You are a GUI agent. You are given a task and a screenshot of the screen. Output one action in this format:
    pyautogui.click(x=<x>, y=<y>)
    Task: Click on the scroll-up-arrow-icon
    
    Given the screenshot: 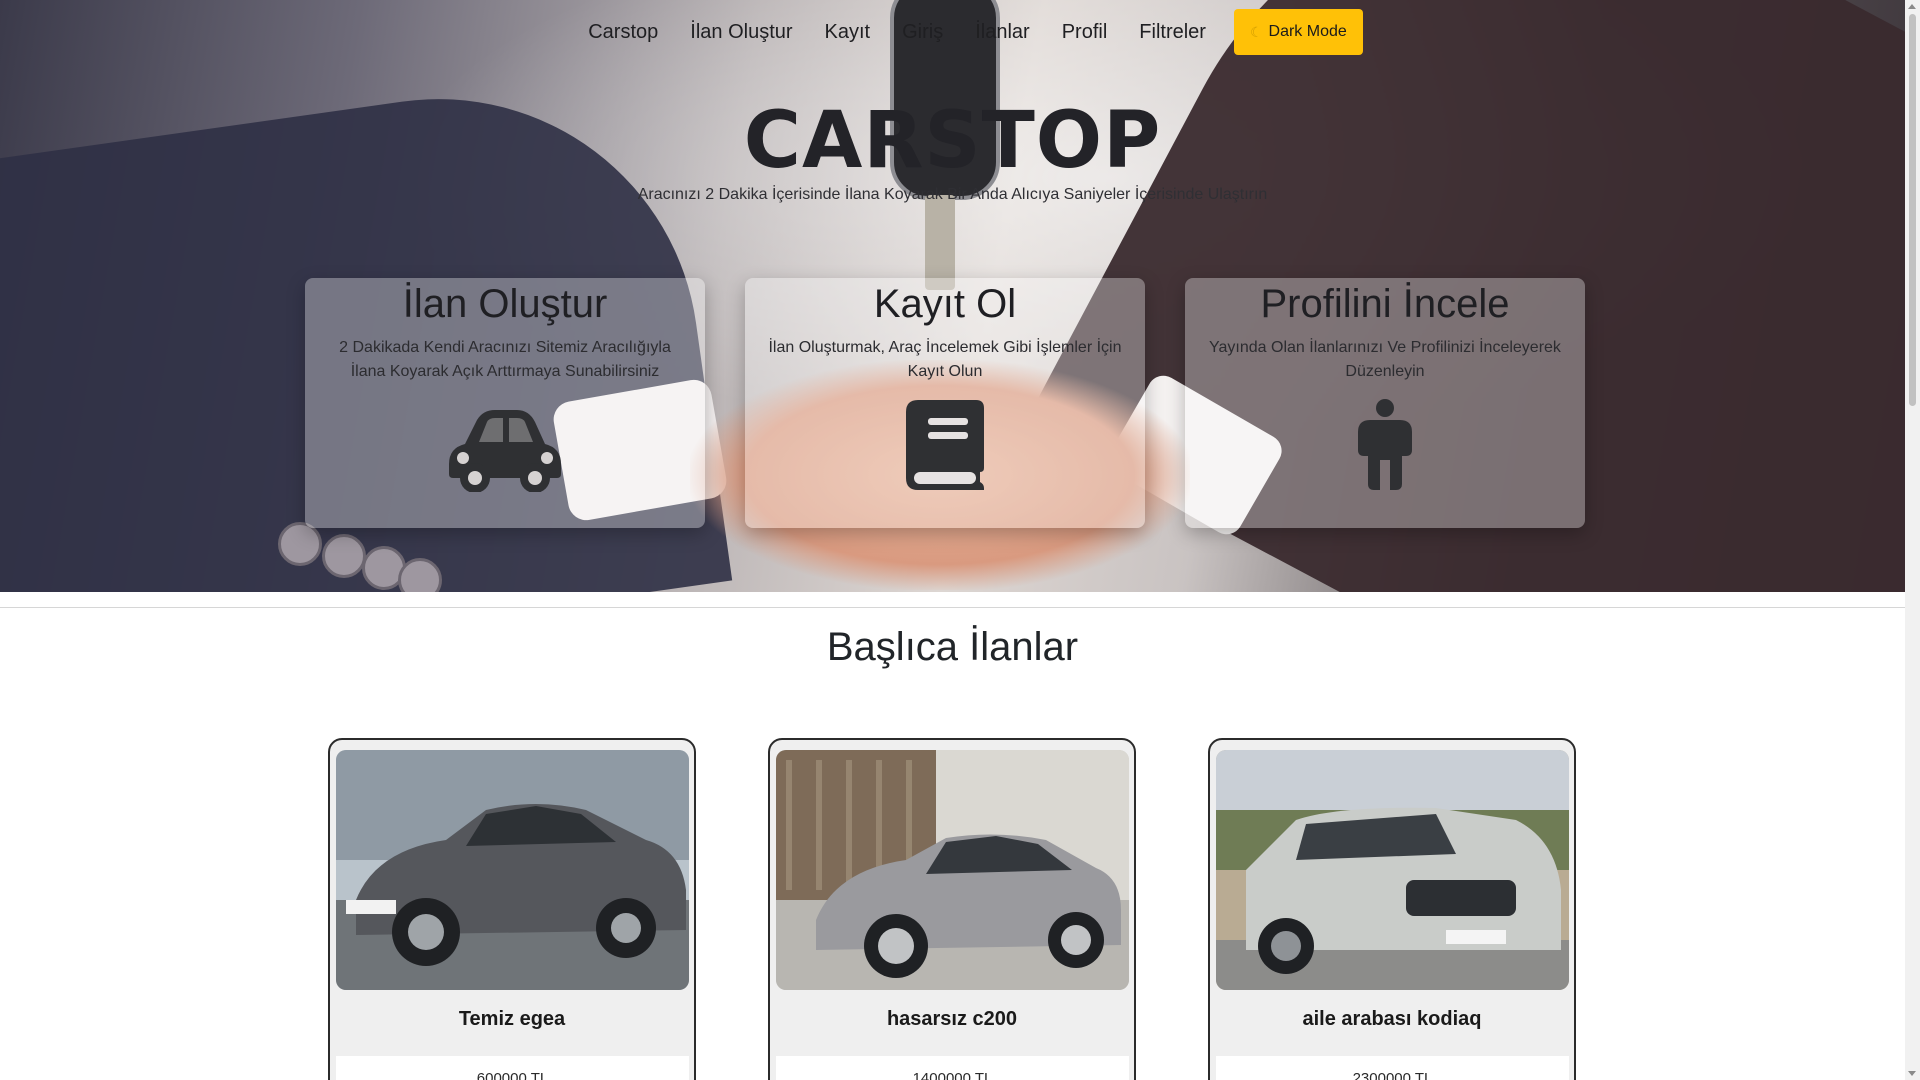 What is the action you would take?
    pyautogui.click(x=1912, y=6)
    